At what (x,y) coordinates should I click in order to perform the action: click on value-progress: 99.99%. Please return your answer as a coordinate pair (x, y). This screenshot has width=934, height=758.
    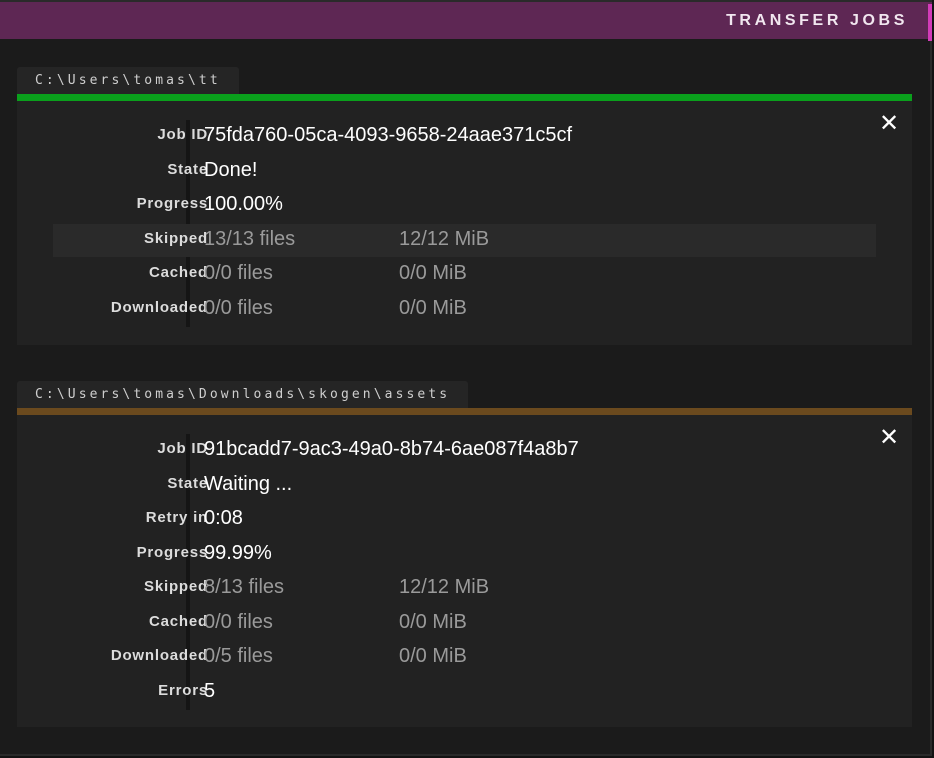
    Looking at the image, I should click on (238, 553).